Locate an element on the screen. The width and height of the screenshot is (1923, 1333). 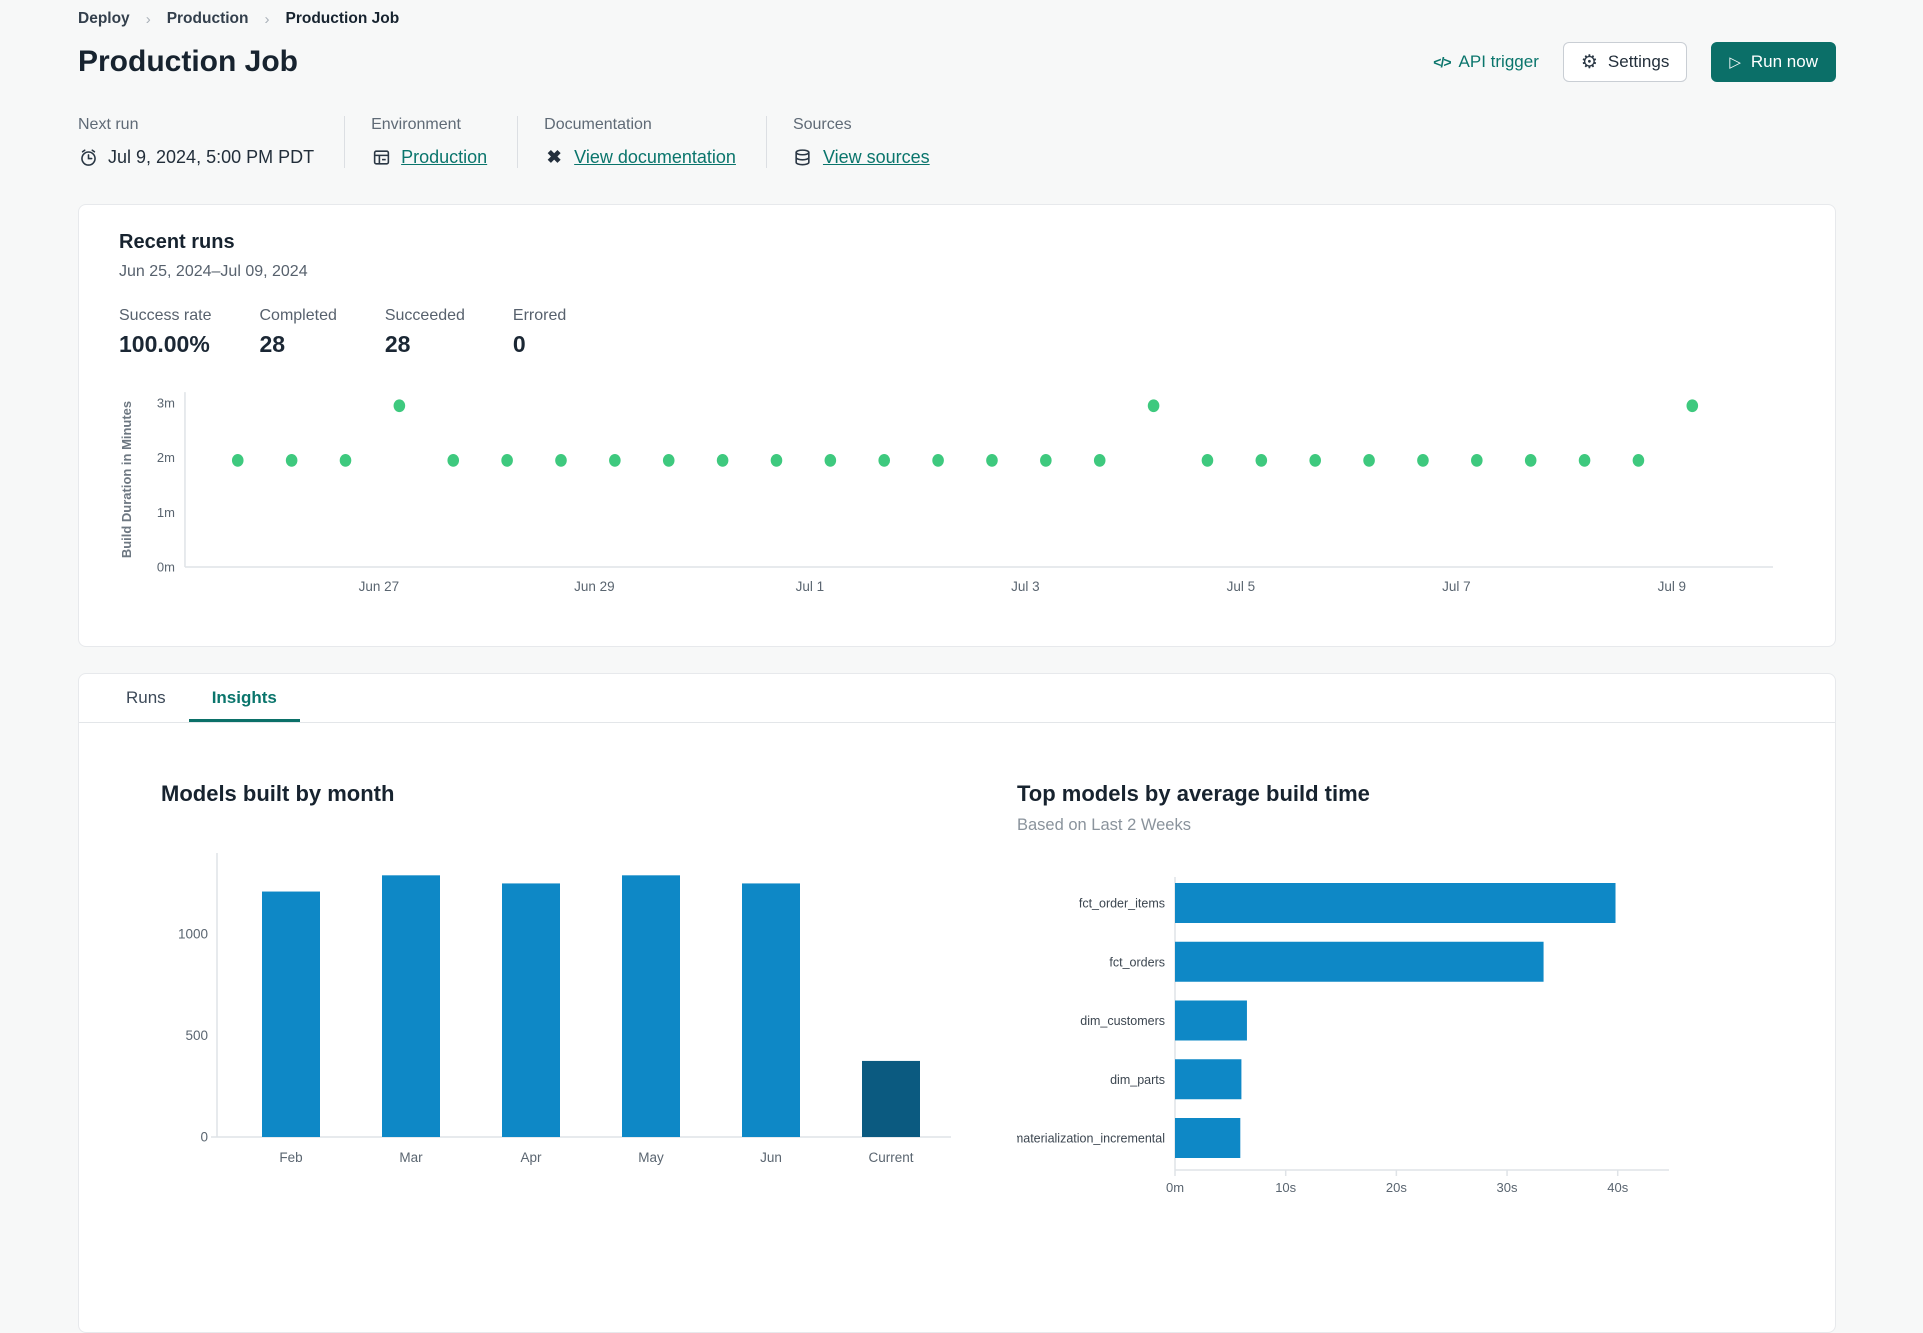
svg-text: 30s is located at coordinates (1507, 1187).